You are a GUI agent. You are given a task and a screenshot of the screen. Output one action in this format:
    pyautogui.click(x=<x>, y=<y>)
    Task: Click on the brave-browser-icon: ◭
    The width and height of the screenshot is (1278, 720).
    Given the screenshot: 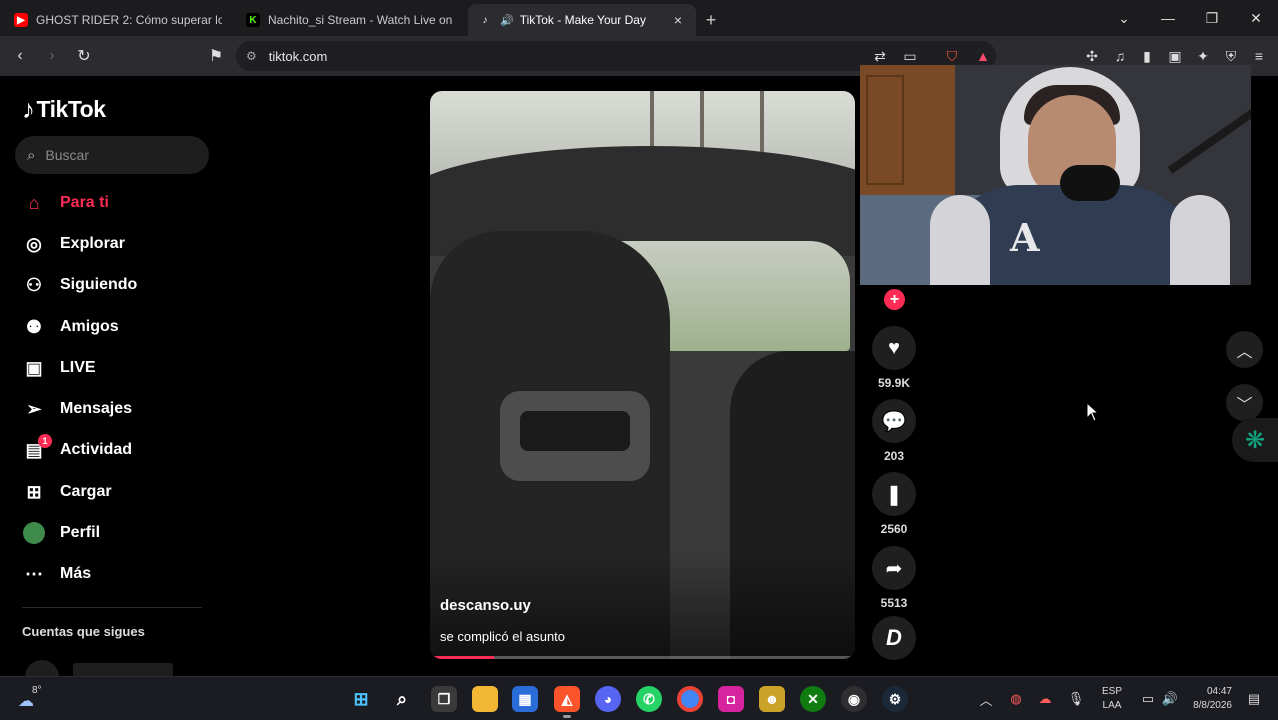 What is the action you would take?
    pyautogui.click(x=567, y=702)
    